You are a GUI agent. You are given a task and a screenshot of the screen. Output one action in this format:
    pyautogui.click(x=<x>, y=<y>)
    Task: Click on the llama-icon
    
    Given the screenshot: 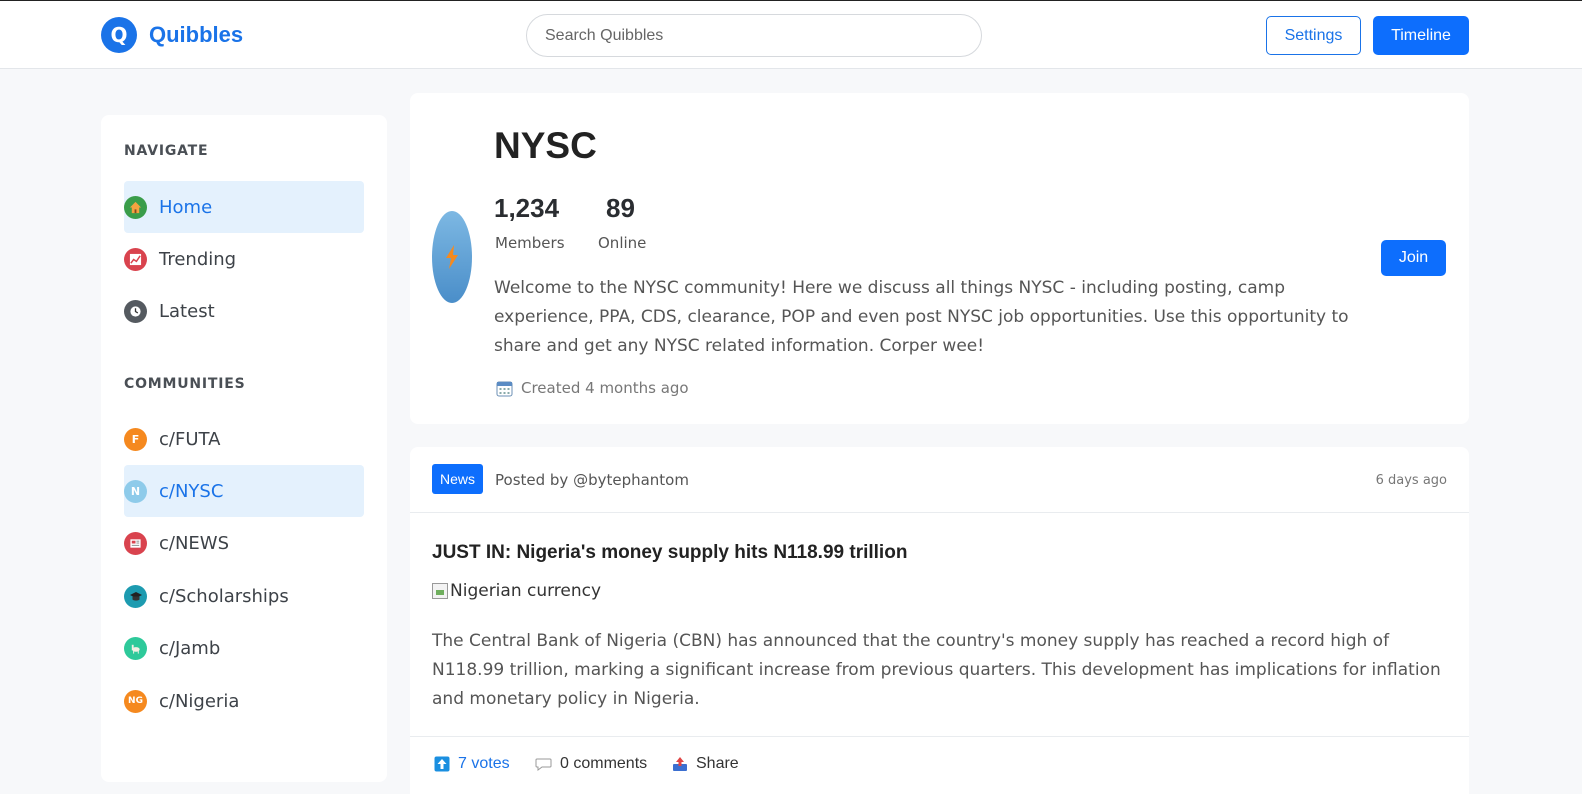 What is the action you would take?
    pyautogui.click(x=135, y=648)
    